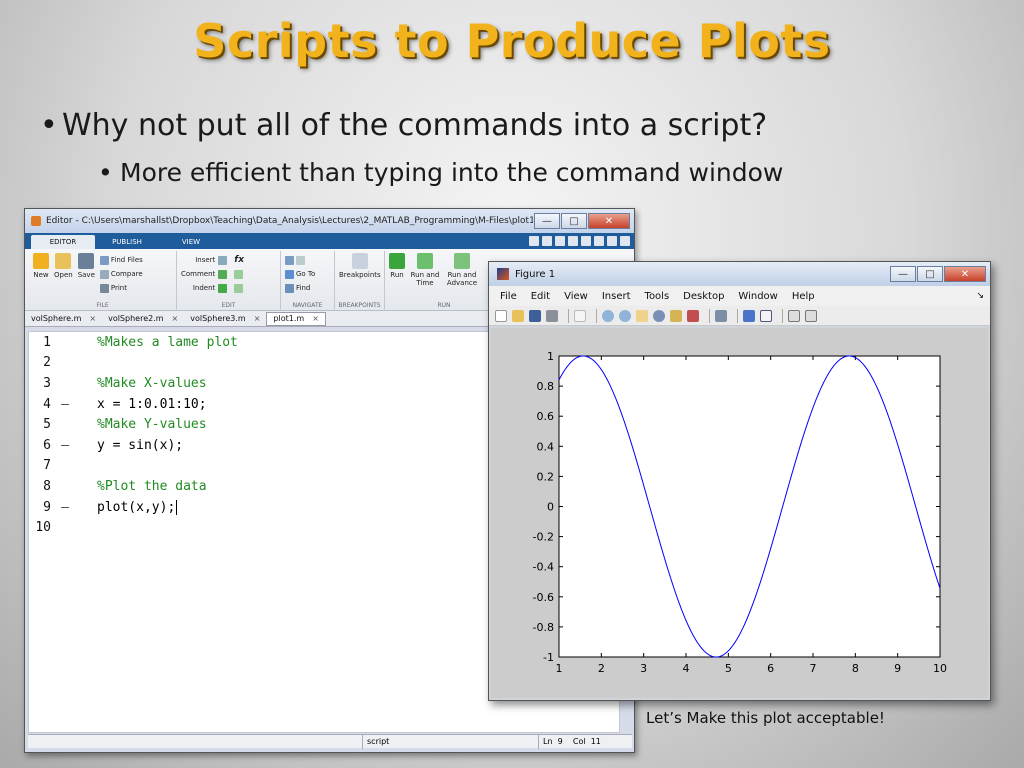  What do you see at coordinates (205, 260) in the screenshot?
I see `insert-label: Insert` at bounding box center [205, 260].